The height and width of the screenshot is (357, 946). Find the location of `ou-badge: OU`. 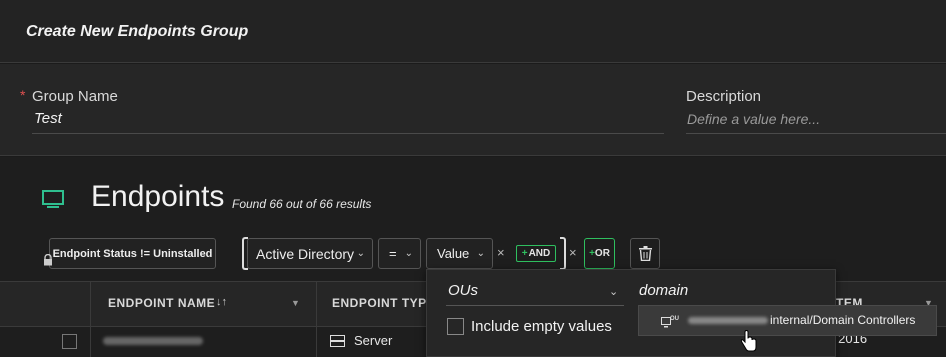

ou-badge: OU is located at coordinates (674, 319).